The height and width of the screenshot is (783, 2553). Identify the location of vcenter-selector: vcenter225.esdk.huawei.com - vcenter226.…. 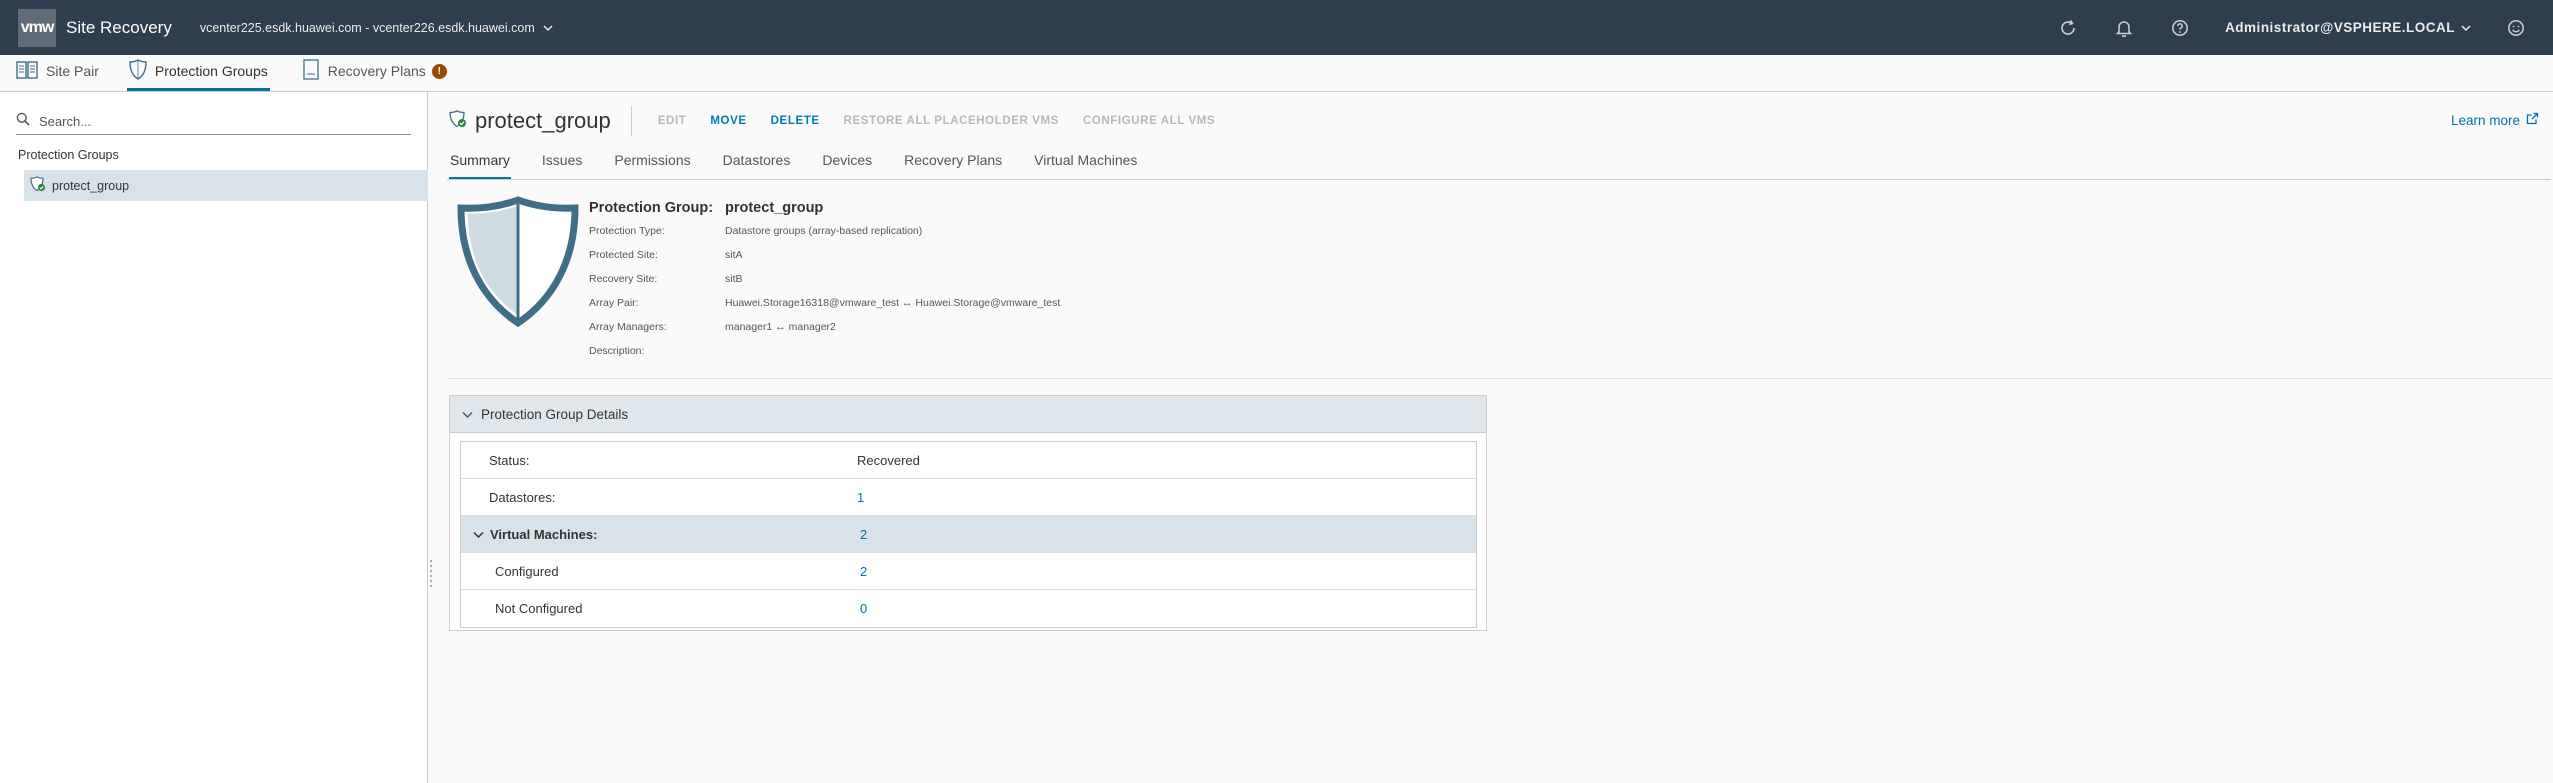
(376, 28).